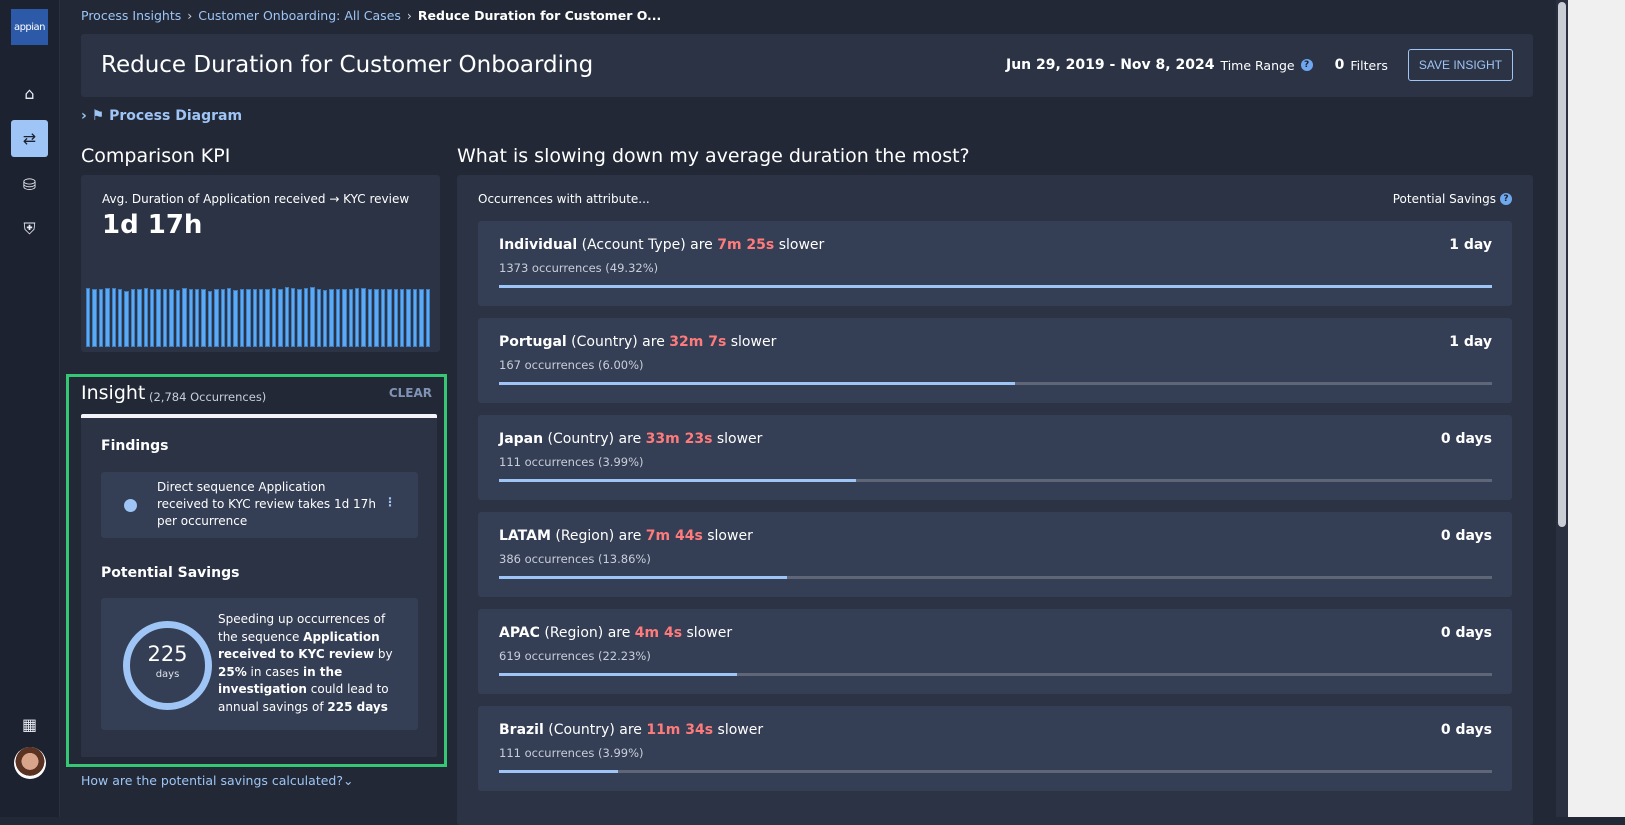  I want to click on process-diagram-label: Process Diagram, so click(176, 116).